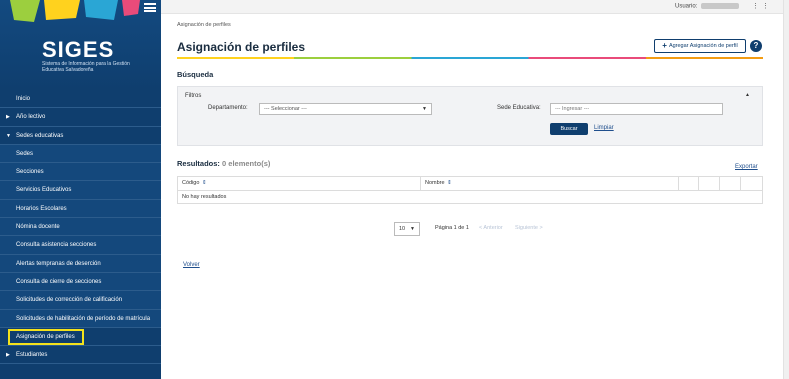  I want to click on sidebar-item-label: Año lectivo, so click(31, 117).